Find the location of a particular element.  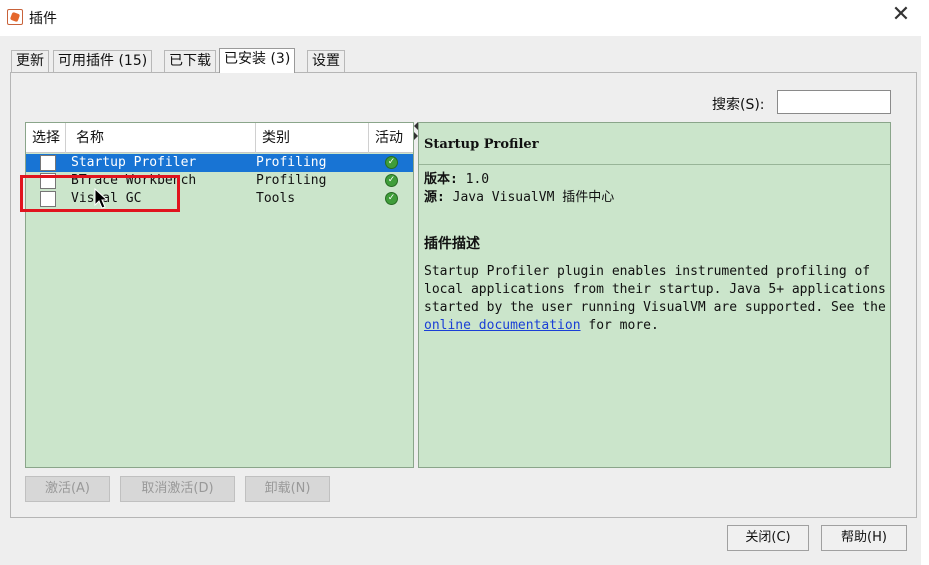

tab-settings: 设置 is located at coordinates (326, 61).